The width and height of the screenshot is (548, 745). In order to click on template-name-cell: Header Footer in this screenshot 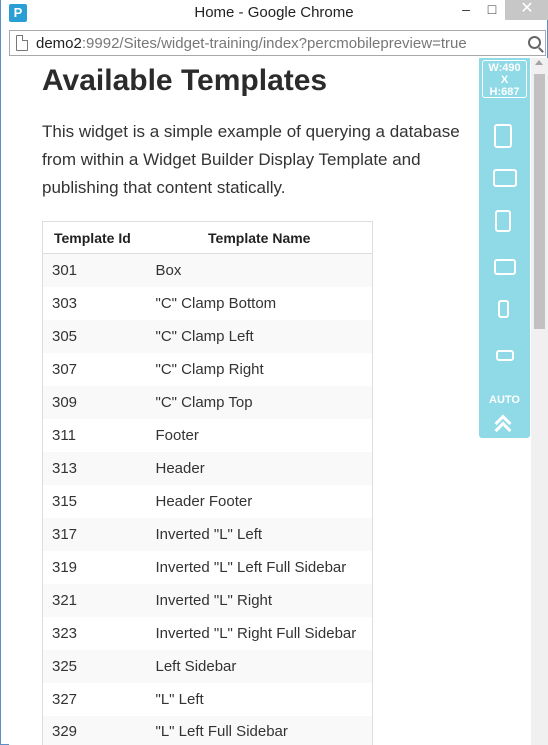, I will do `click(204, 501)`.